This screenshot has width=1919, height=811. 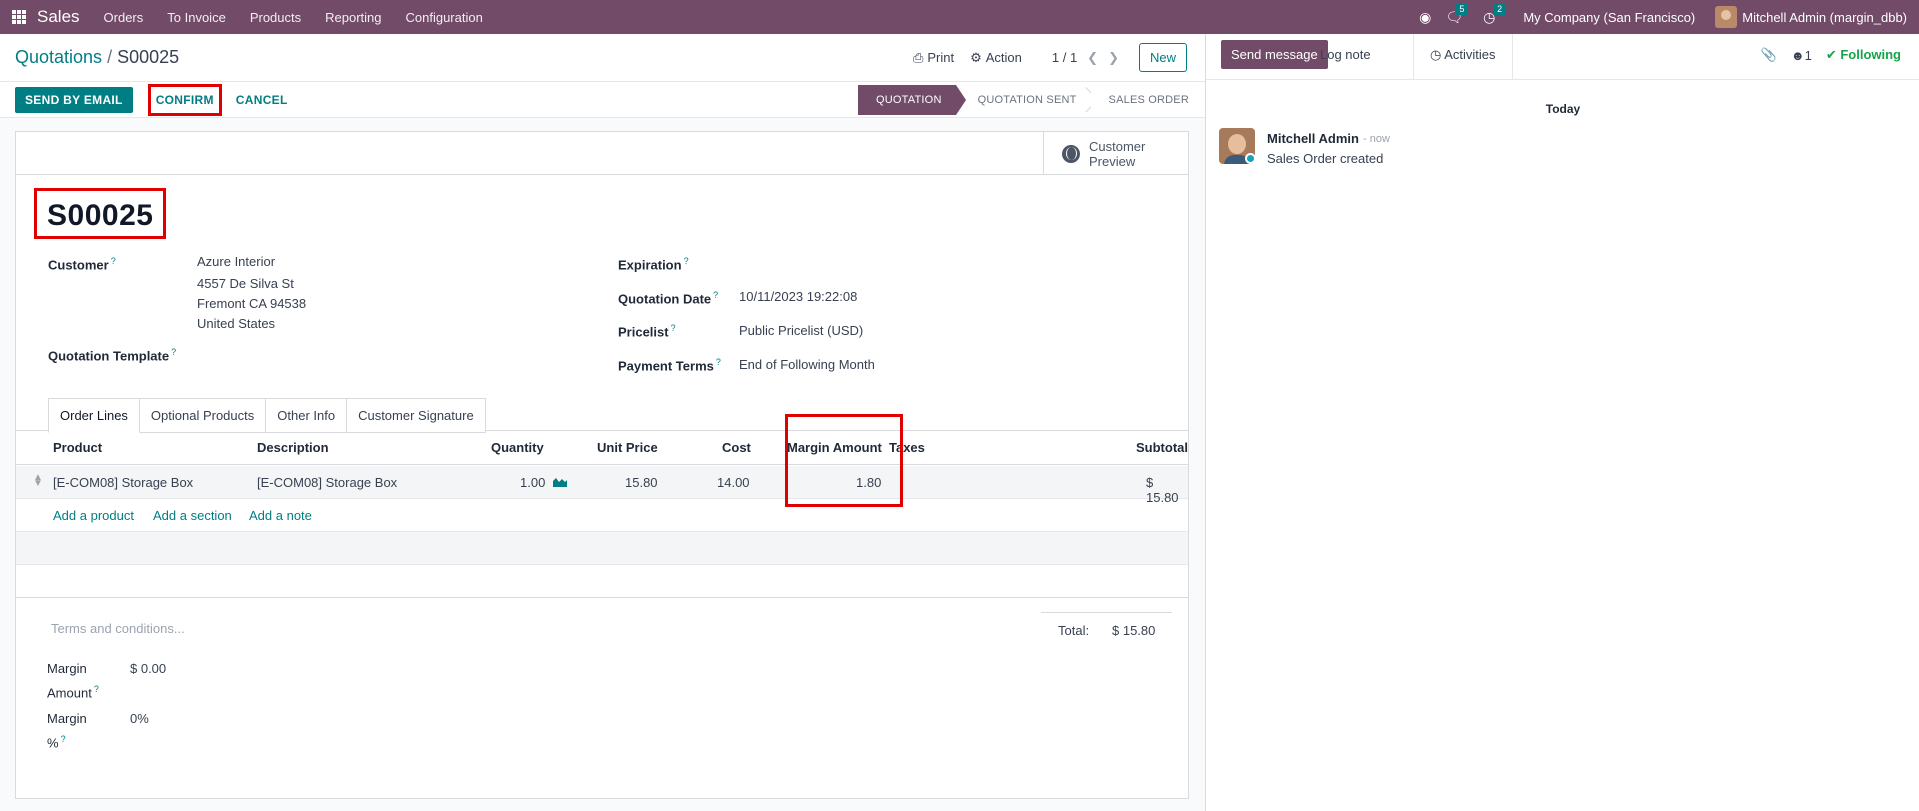 I want to click on user-avatar, so click(x=1726, y=17).